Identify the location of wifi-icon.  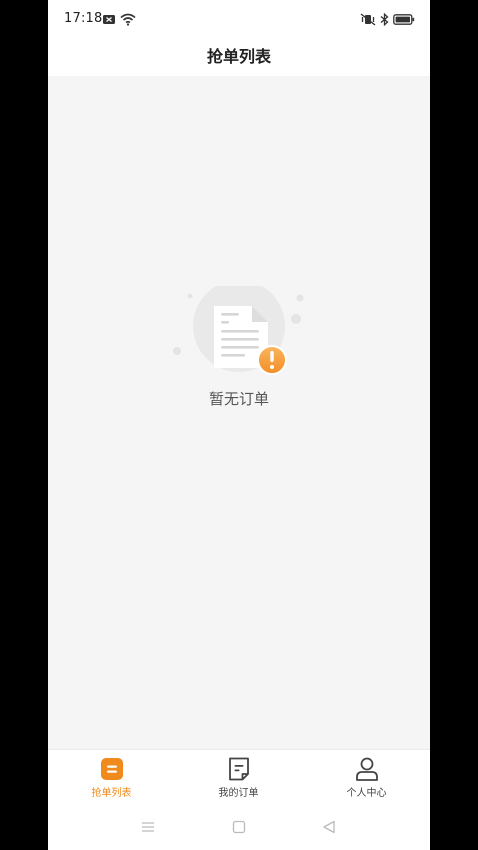
(128, 20).